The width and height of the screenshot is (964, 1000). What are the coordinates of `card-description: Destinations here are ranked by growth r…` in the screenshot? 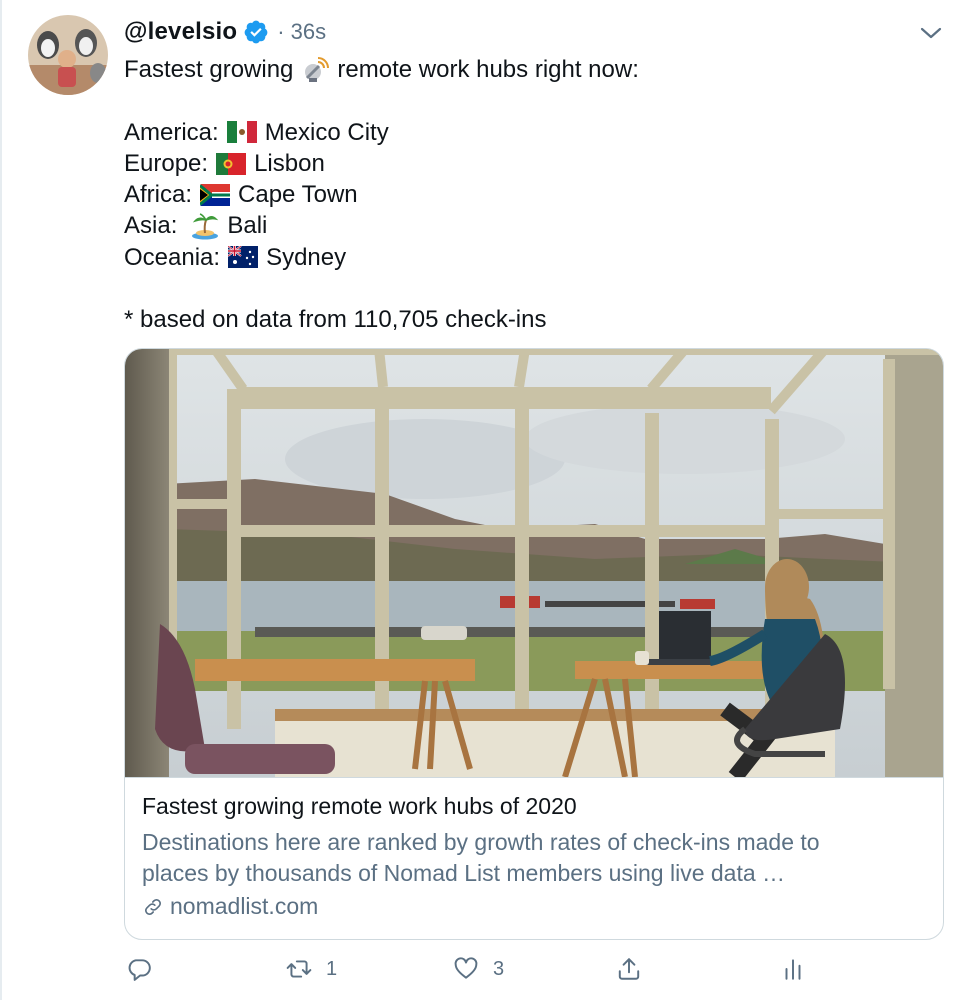 It's located at (537, 858).